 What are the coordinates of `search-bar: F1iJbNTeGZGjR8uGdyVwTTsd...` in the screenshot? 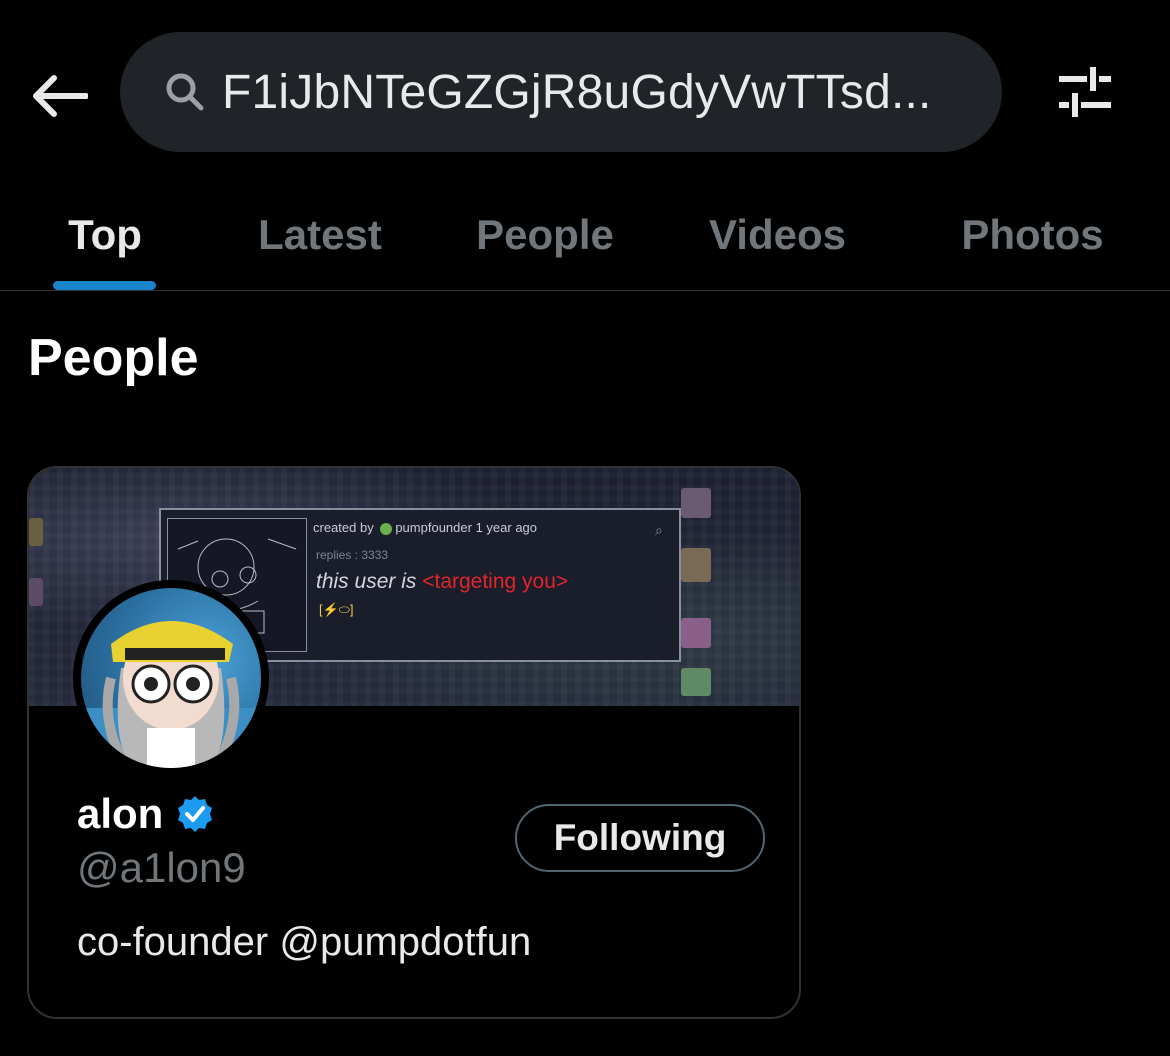 It's located at (561, 92).